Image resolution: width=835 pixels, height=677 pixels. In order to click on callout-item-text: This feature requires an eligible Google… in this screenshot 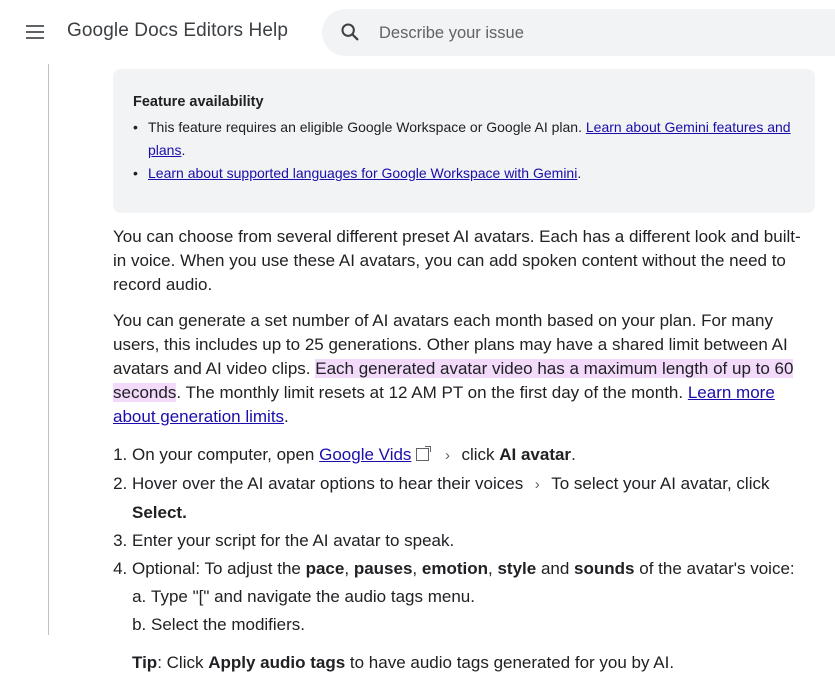, I will do `click(365, 127)`.